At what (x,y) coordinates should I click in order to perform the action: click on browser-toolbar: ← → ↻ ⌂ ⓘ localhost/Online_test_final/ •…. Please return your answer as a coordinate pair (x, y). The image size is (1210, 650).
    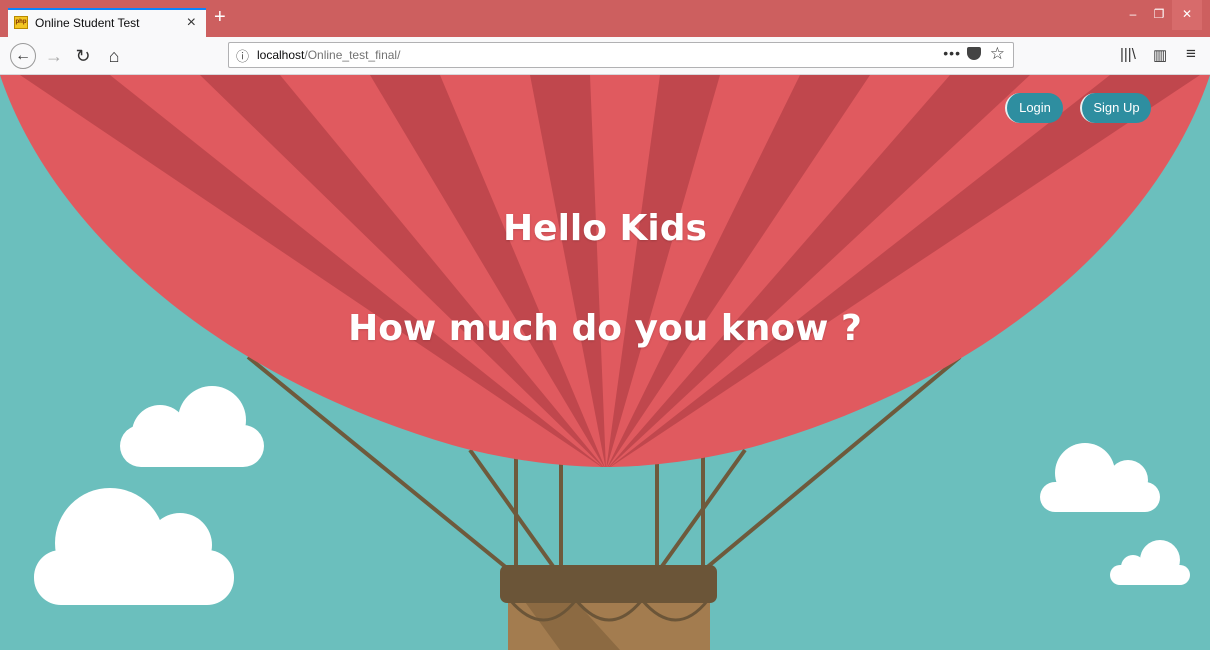
    Looking at the image, I should click on (605, 56).